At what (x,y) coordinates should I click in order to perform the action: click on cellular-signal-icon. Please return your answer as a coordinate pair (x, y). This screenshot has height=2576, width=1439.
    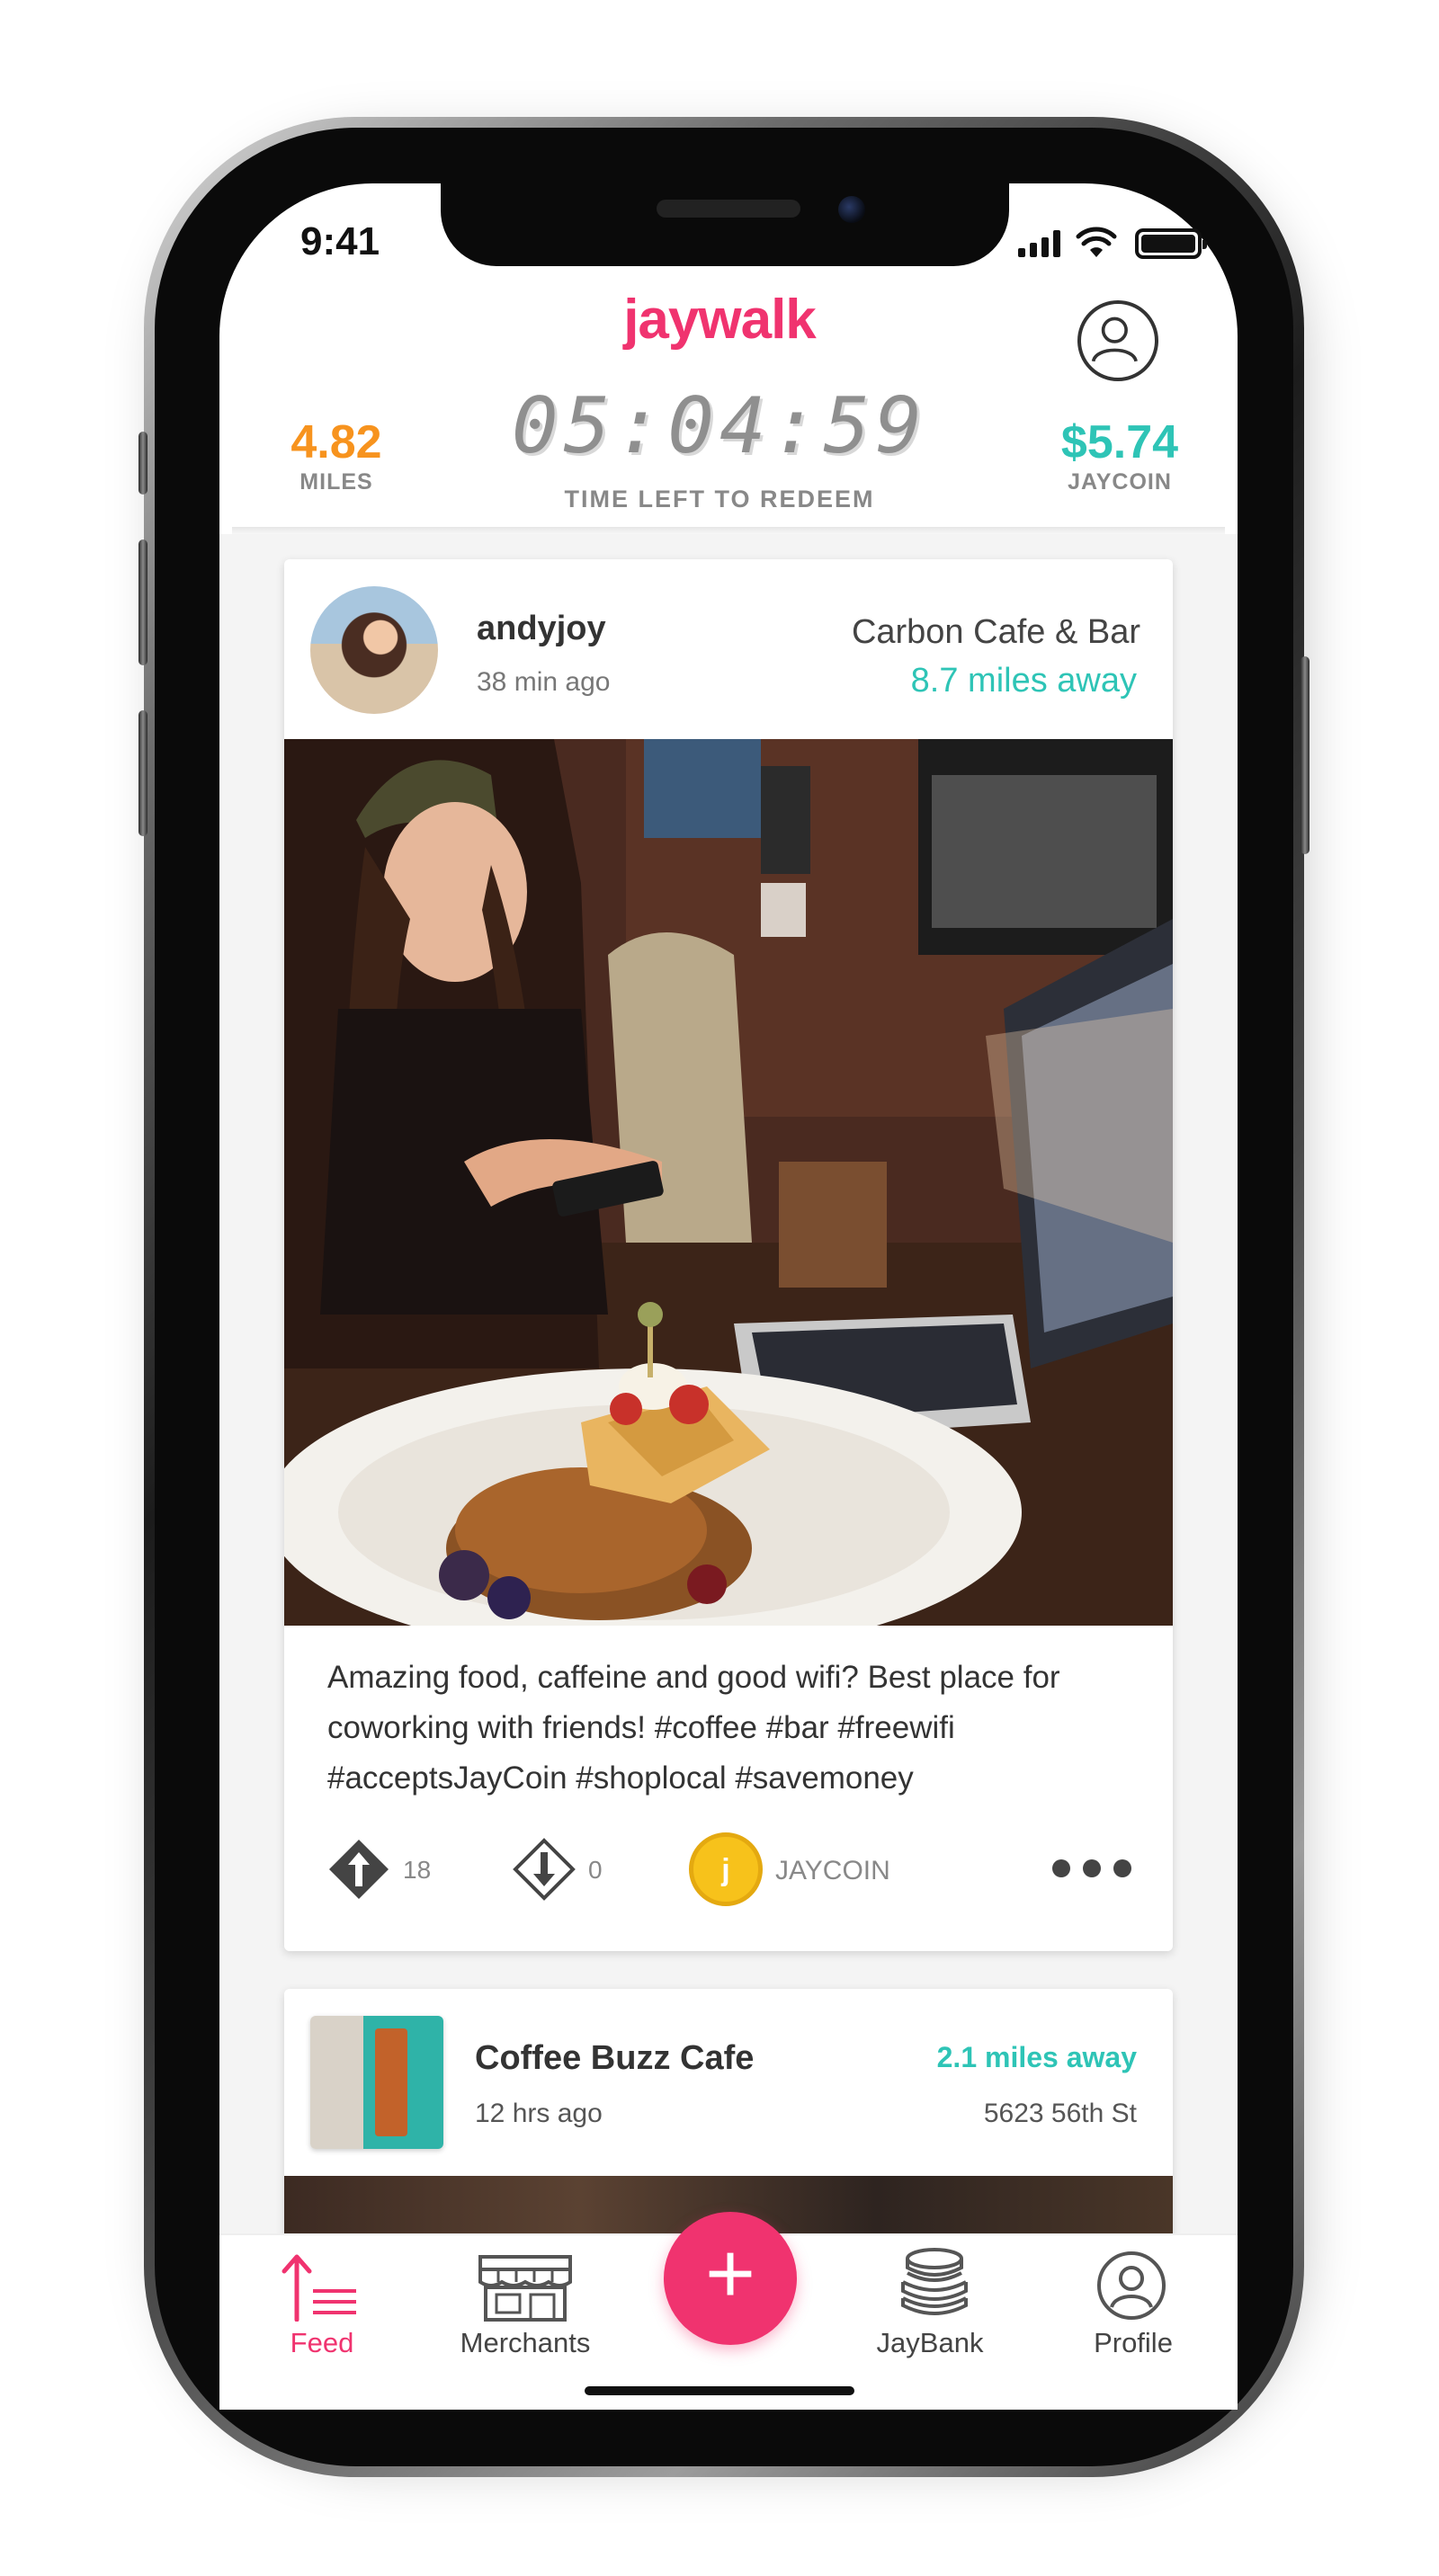
    Looking at the image, I should click on (1039, 244).